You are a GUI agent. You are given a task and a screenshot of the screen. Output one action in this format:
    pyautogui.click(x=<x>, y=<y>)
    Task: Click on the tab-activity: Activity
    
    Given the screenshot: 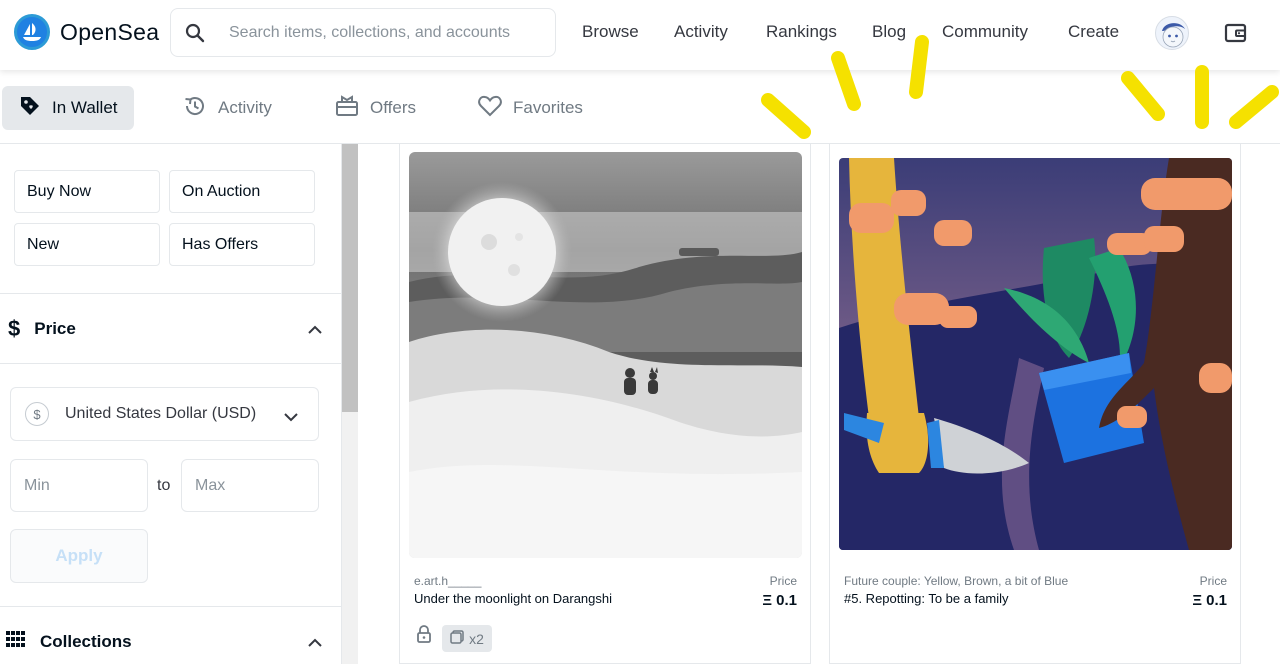 What is the action you would take?
    pyautogui.click(x=227, y=108)
    